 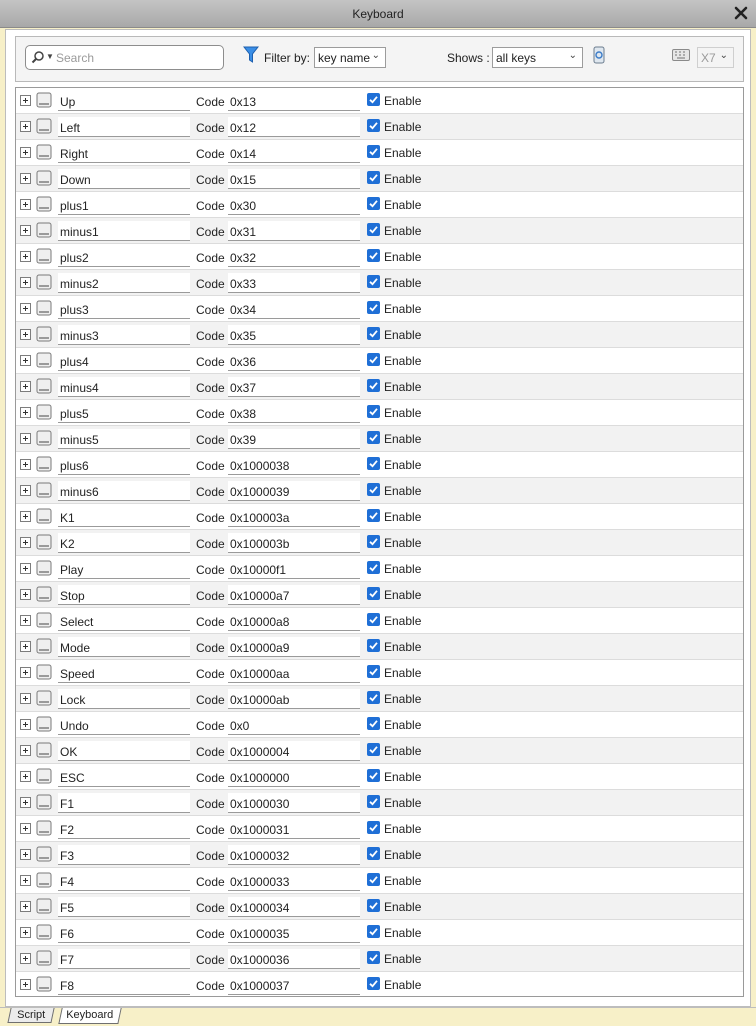 What do you see at coordinates (294, 751) in the screenshot?
I see `key-code-field: 0x1000004` at bounding box center [294, 751].